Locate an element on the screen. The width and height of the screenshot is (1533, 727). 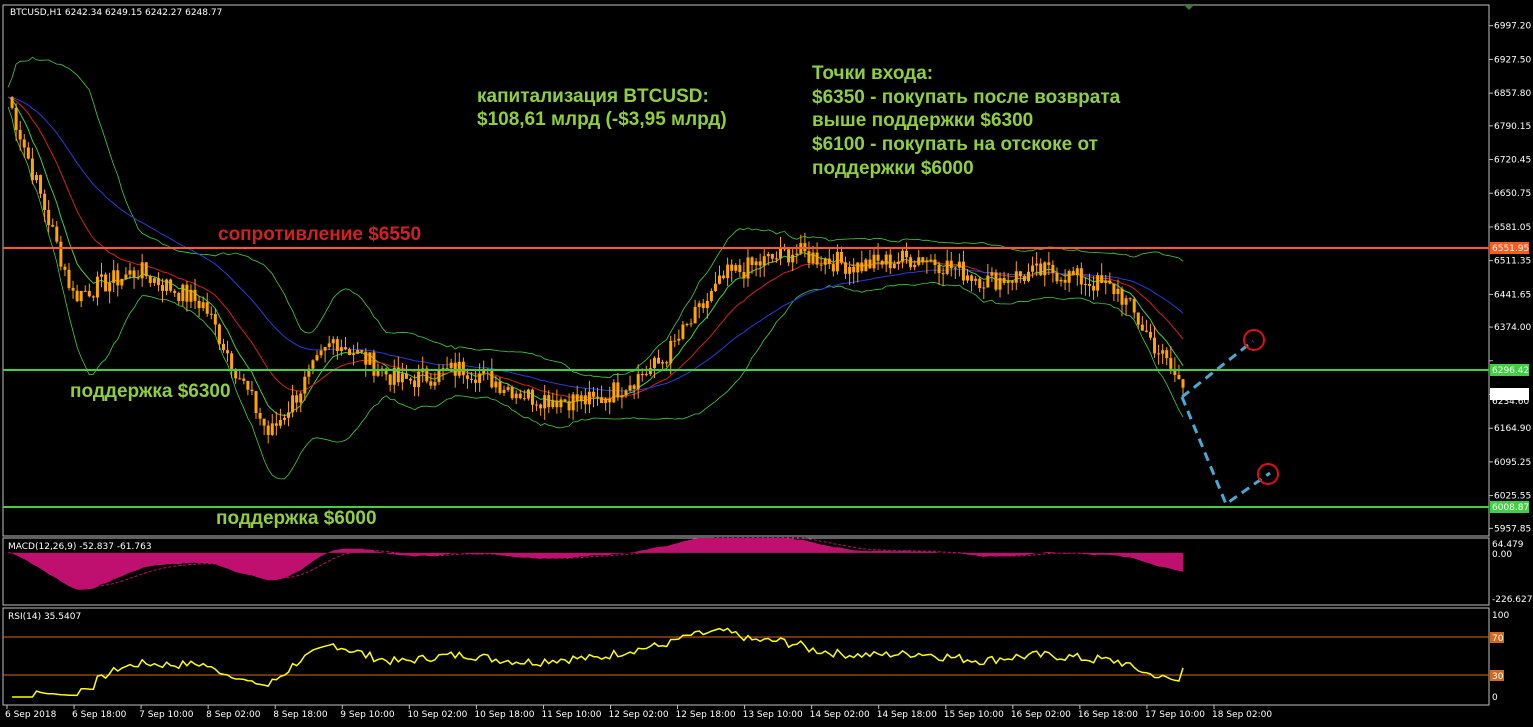
scroll-marker-icon is located at coordinates (1189, 7).